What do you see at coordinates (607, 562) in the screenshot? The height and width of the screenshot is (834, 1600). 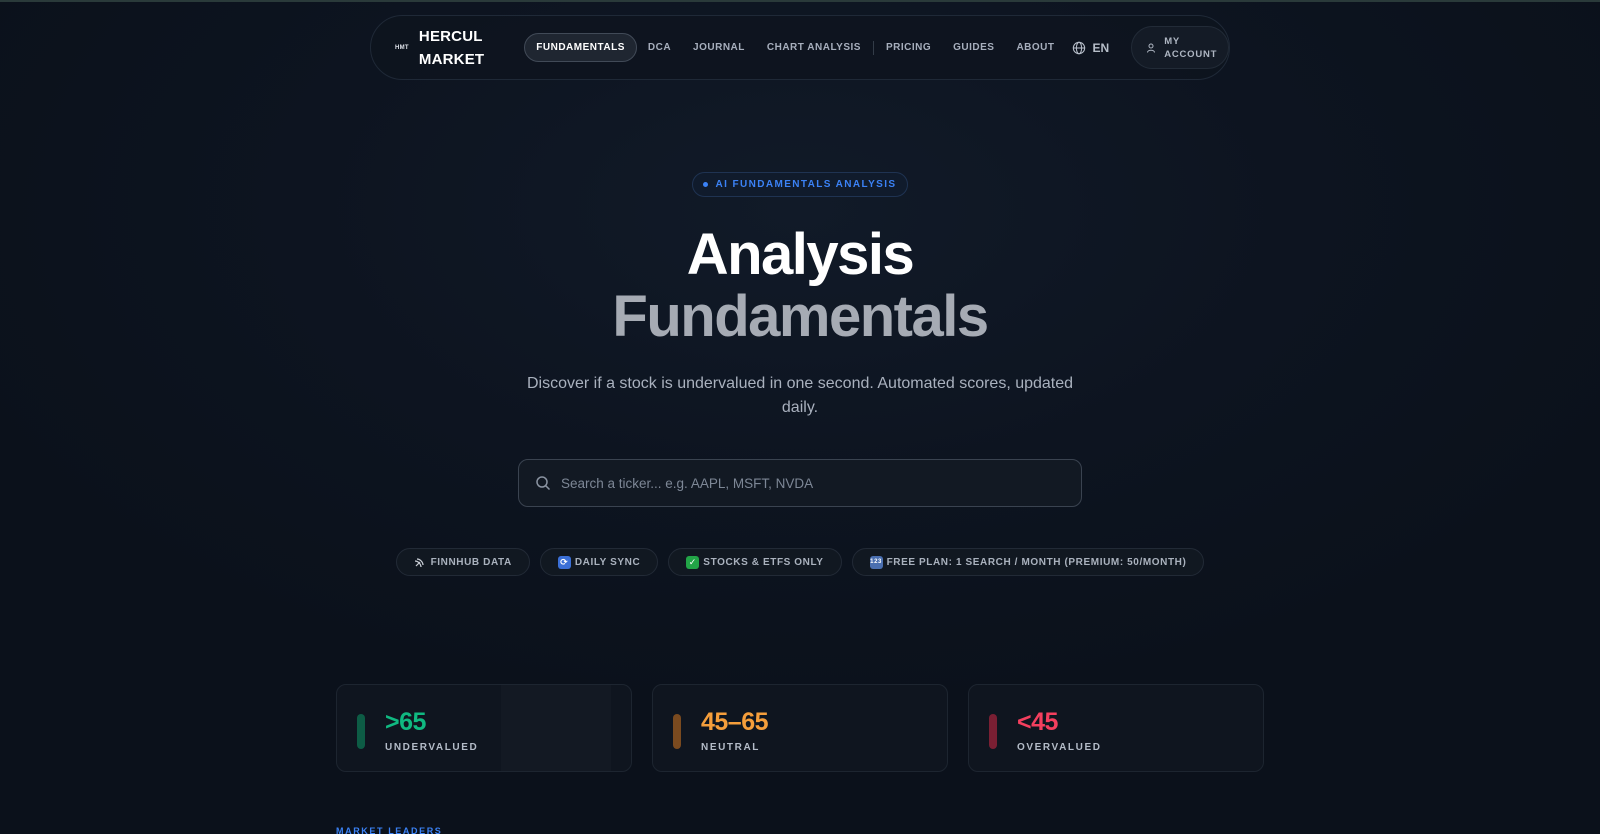 I see `tag-label: DAILY SYNC` at bounding box center [607, 562].